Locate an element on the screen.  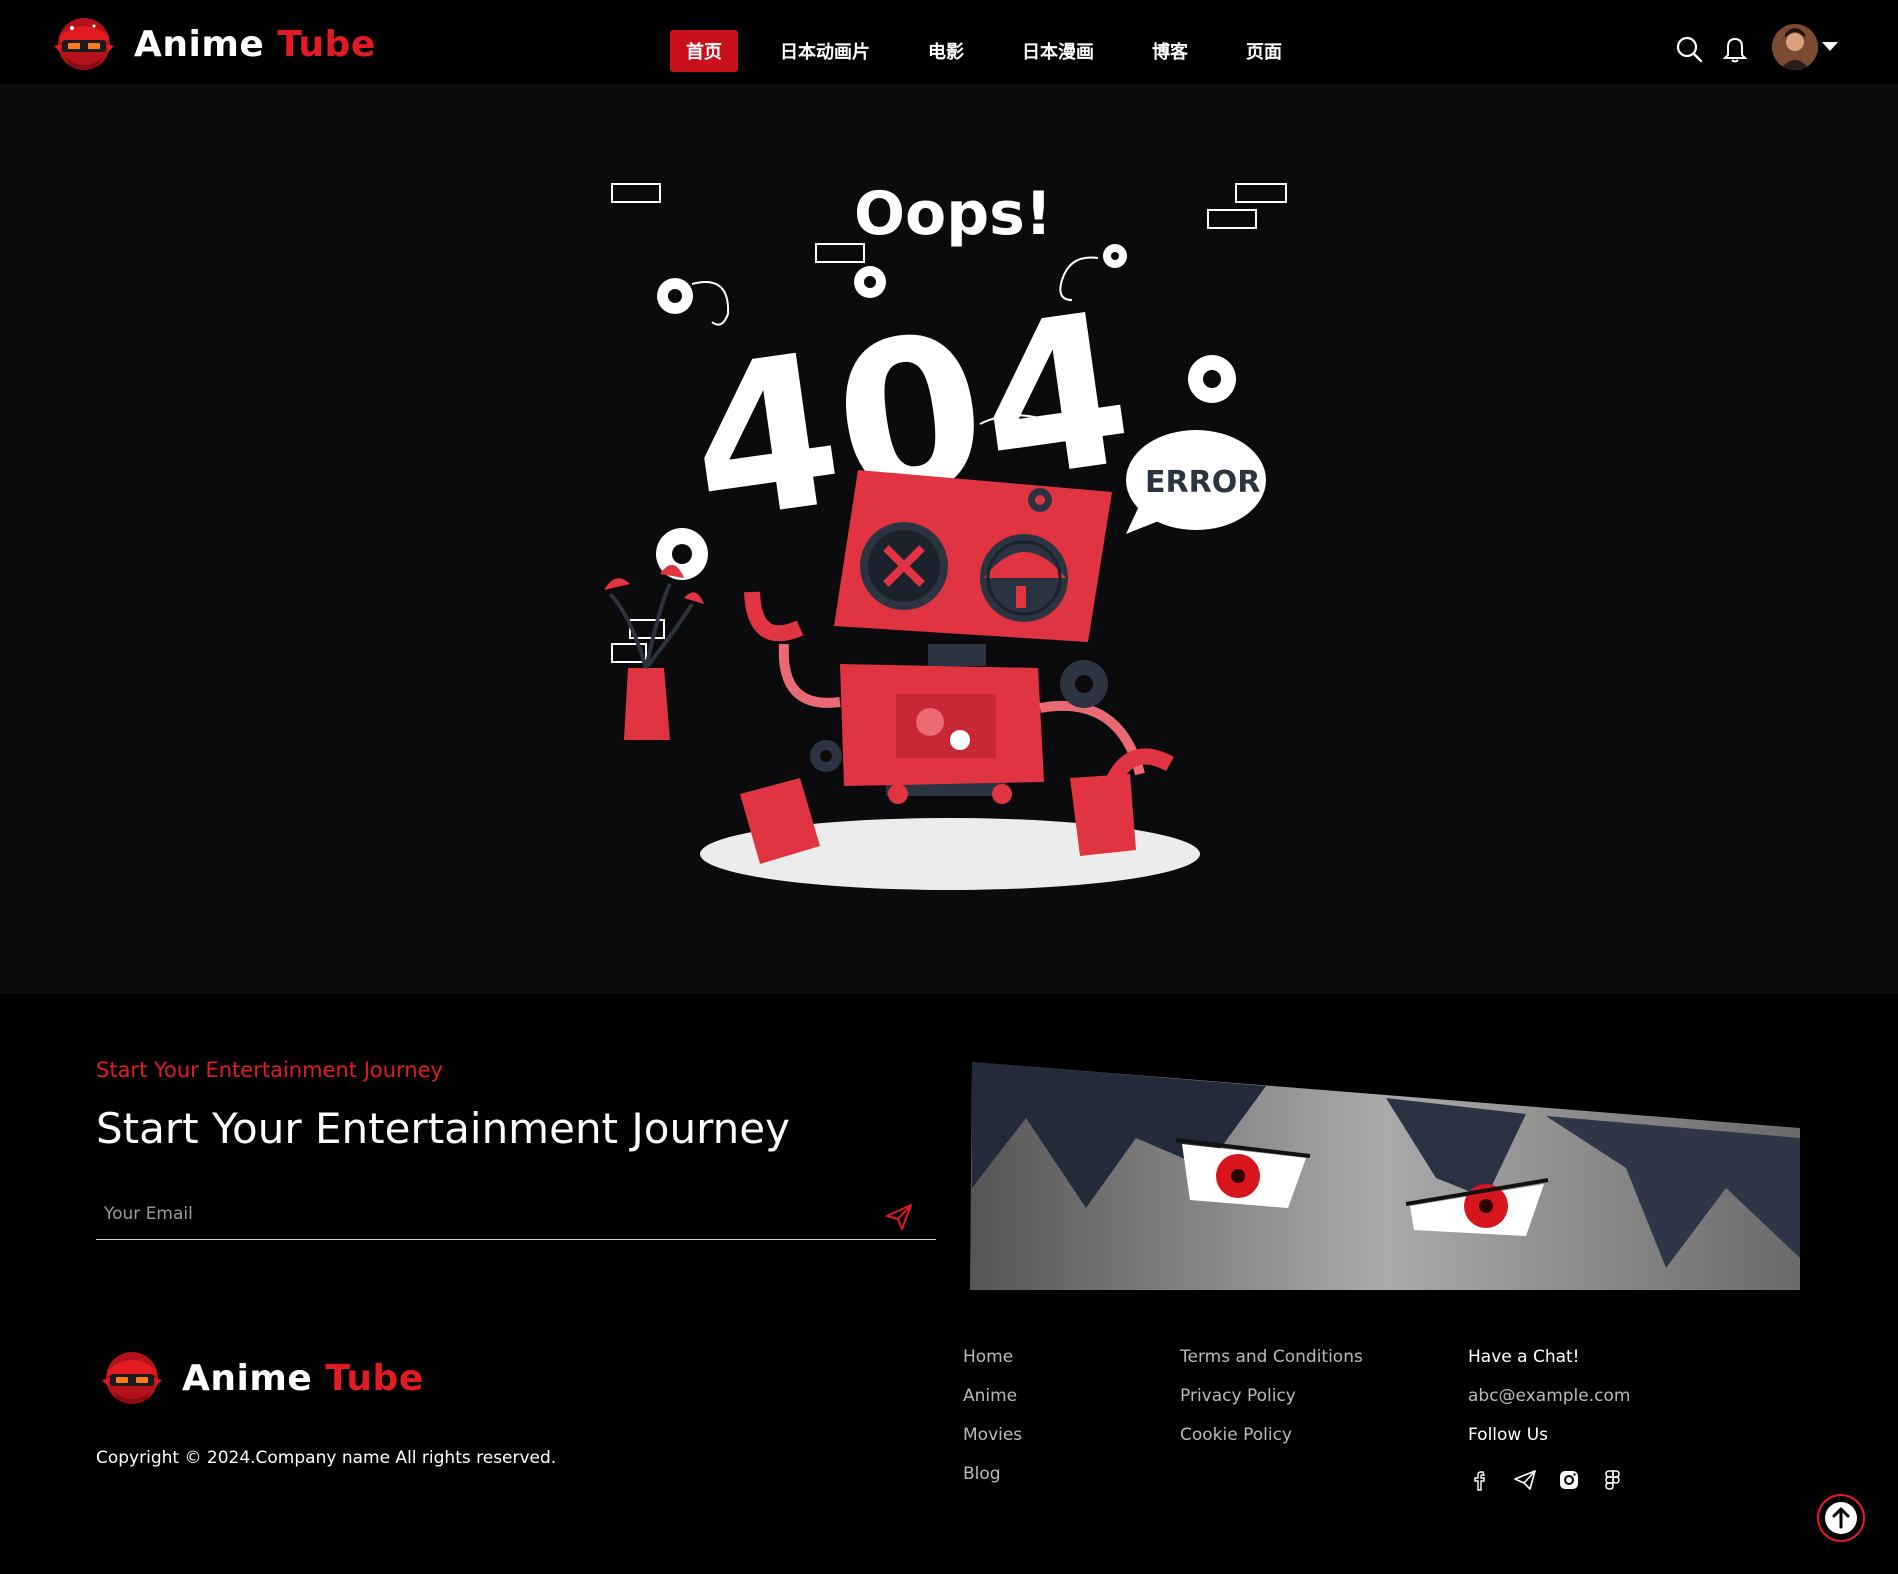
site-logo: Anime Tube is located at coordinates (212, 44).